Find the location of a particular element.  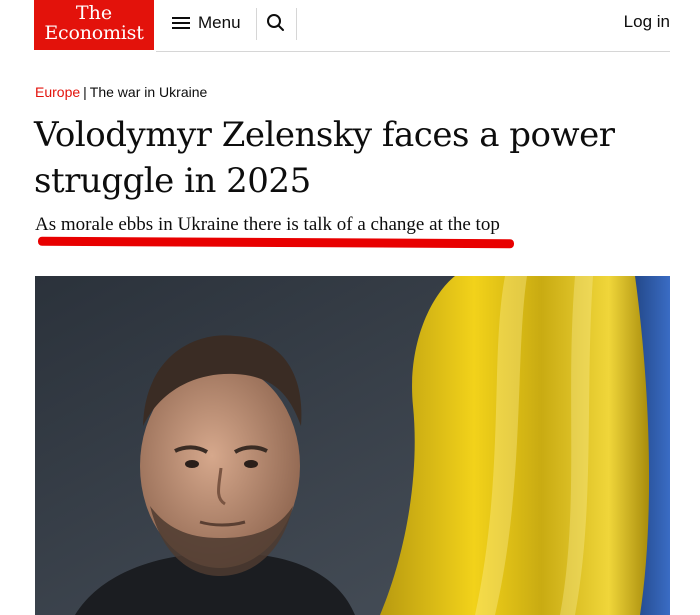

search-icon is located at coordinates (275, 22).